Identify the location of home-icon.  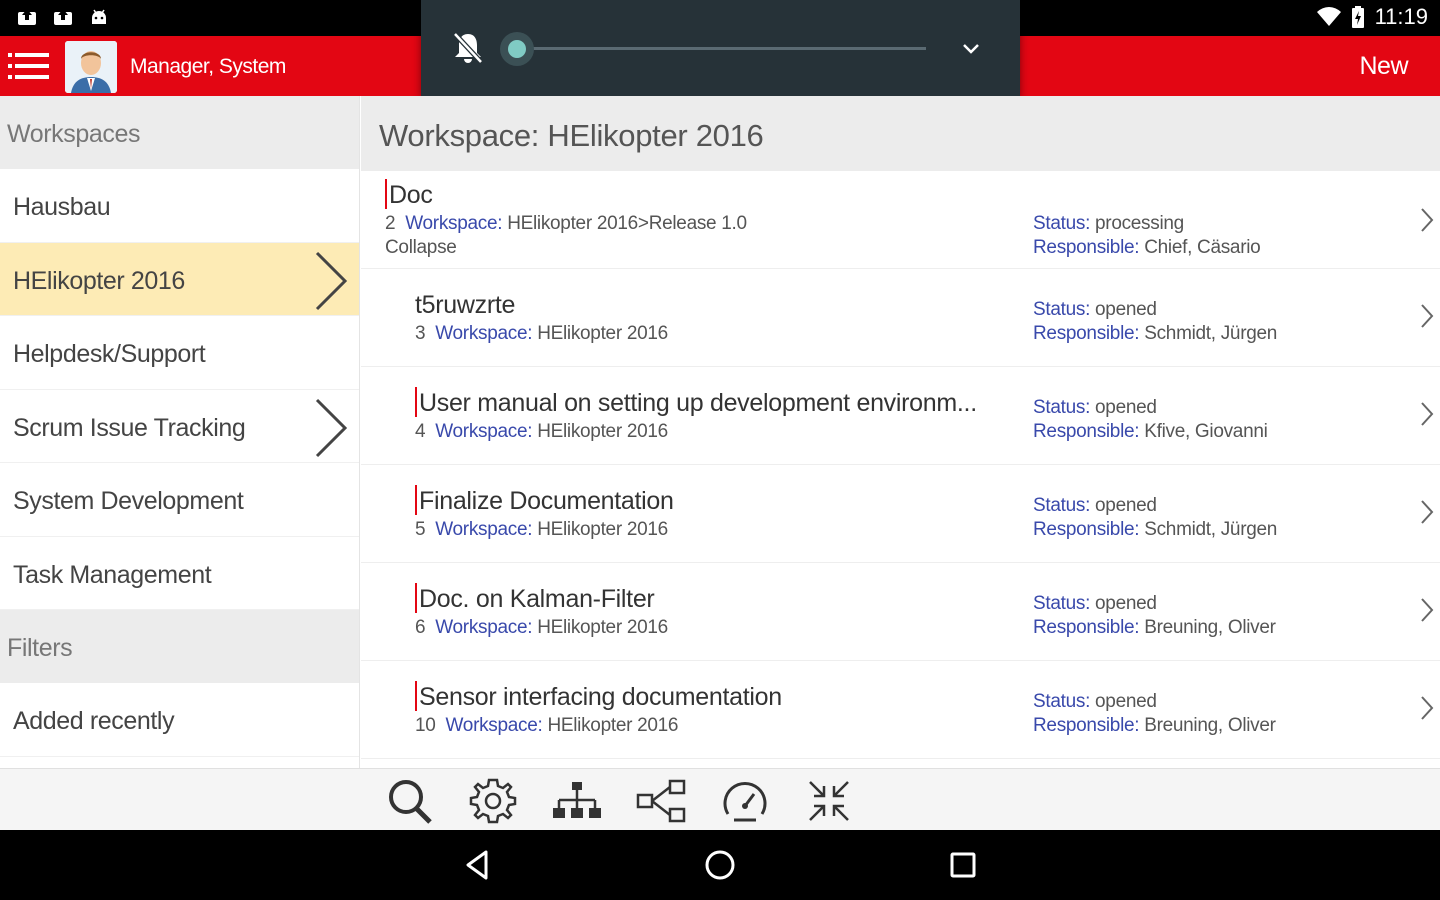
(720, 865).